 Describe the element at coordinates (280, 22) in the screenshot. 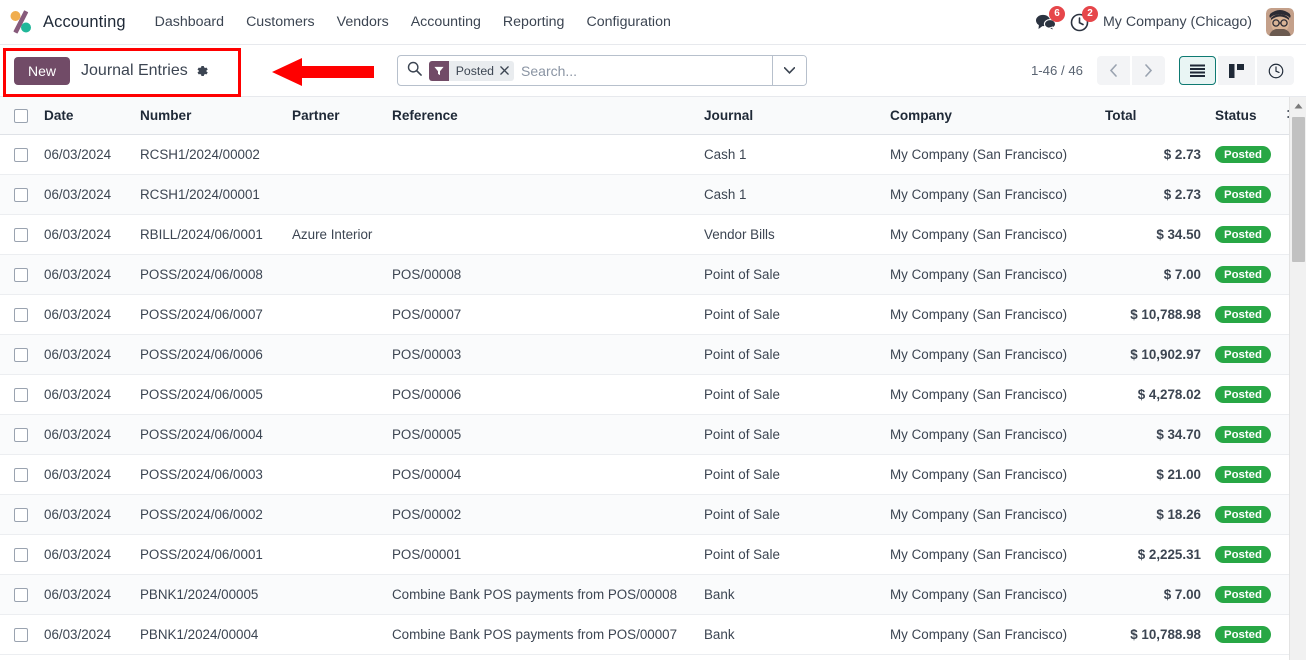

I see `menu-customers: Customers` at that location.